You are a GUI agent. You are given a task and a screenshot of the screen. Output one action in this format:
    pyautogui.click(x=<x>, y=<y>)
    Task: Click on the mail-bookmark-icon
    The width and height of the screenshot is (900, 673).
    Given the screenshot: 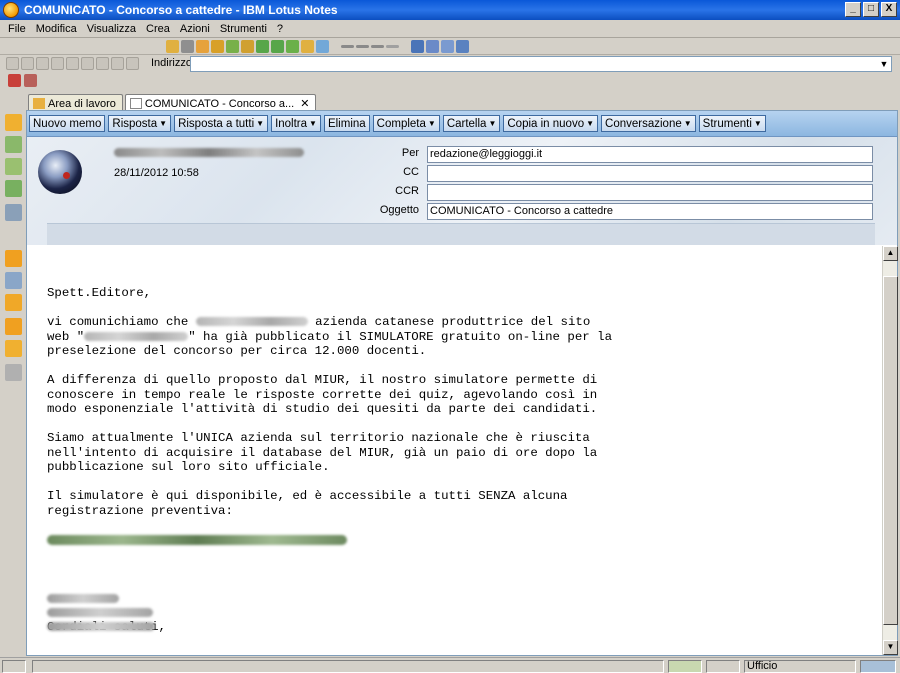 What is the action you would take?
    pyautogui.click(x=13, y=122)
    